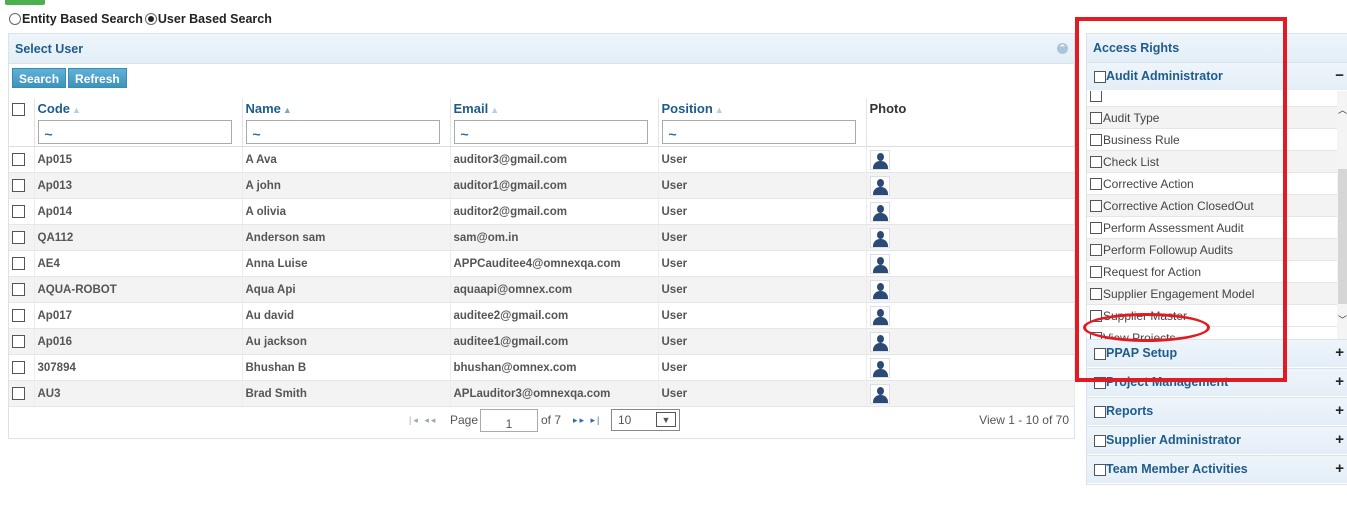  What do you see at coordinates (509, 420) in the screenshot?
I see `page-number-input: 1` at bounding box center [509, 420].